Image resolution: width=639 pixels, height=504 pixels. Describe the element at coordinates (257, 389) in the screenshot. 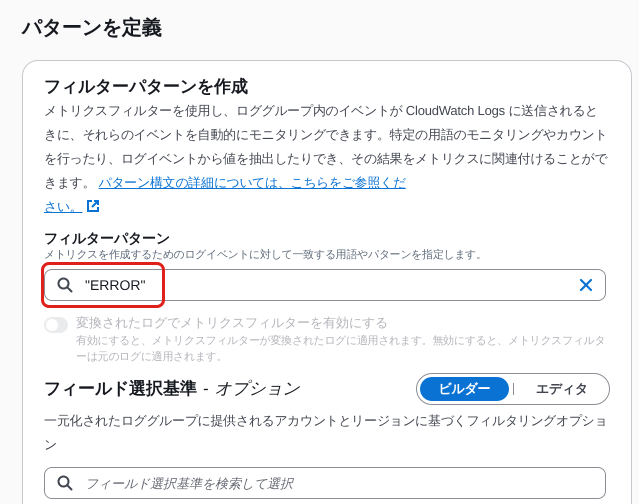

I see `optional-label: オプション` at that location.